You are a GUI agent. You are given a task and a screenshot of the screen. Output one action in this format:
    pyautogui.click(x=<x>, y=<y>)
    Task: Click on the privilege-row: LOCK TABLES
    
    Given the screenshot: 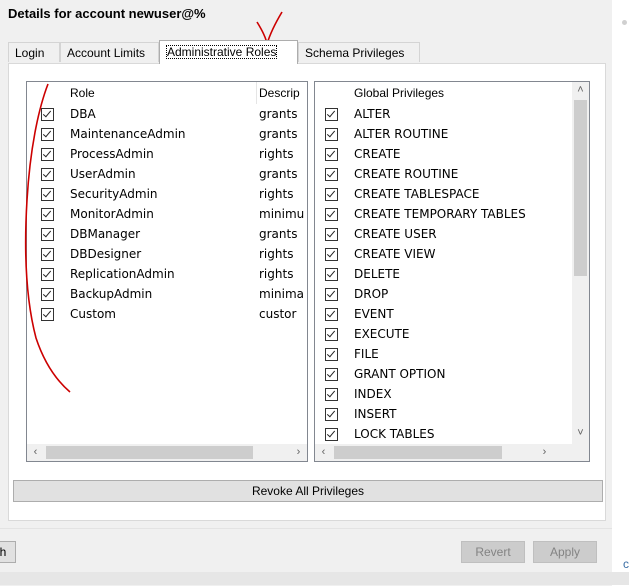 What is the action you would take?
    pyautogui.click(x=442, y=434)
    